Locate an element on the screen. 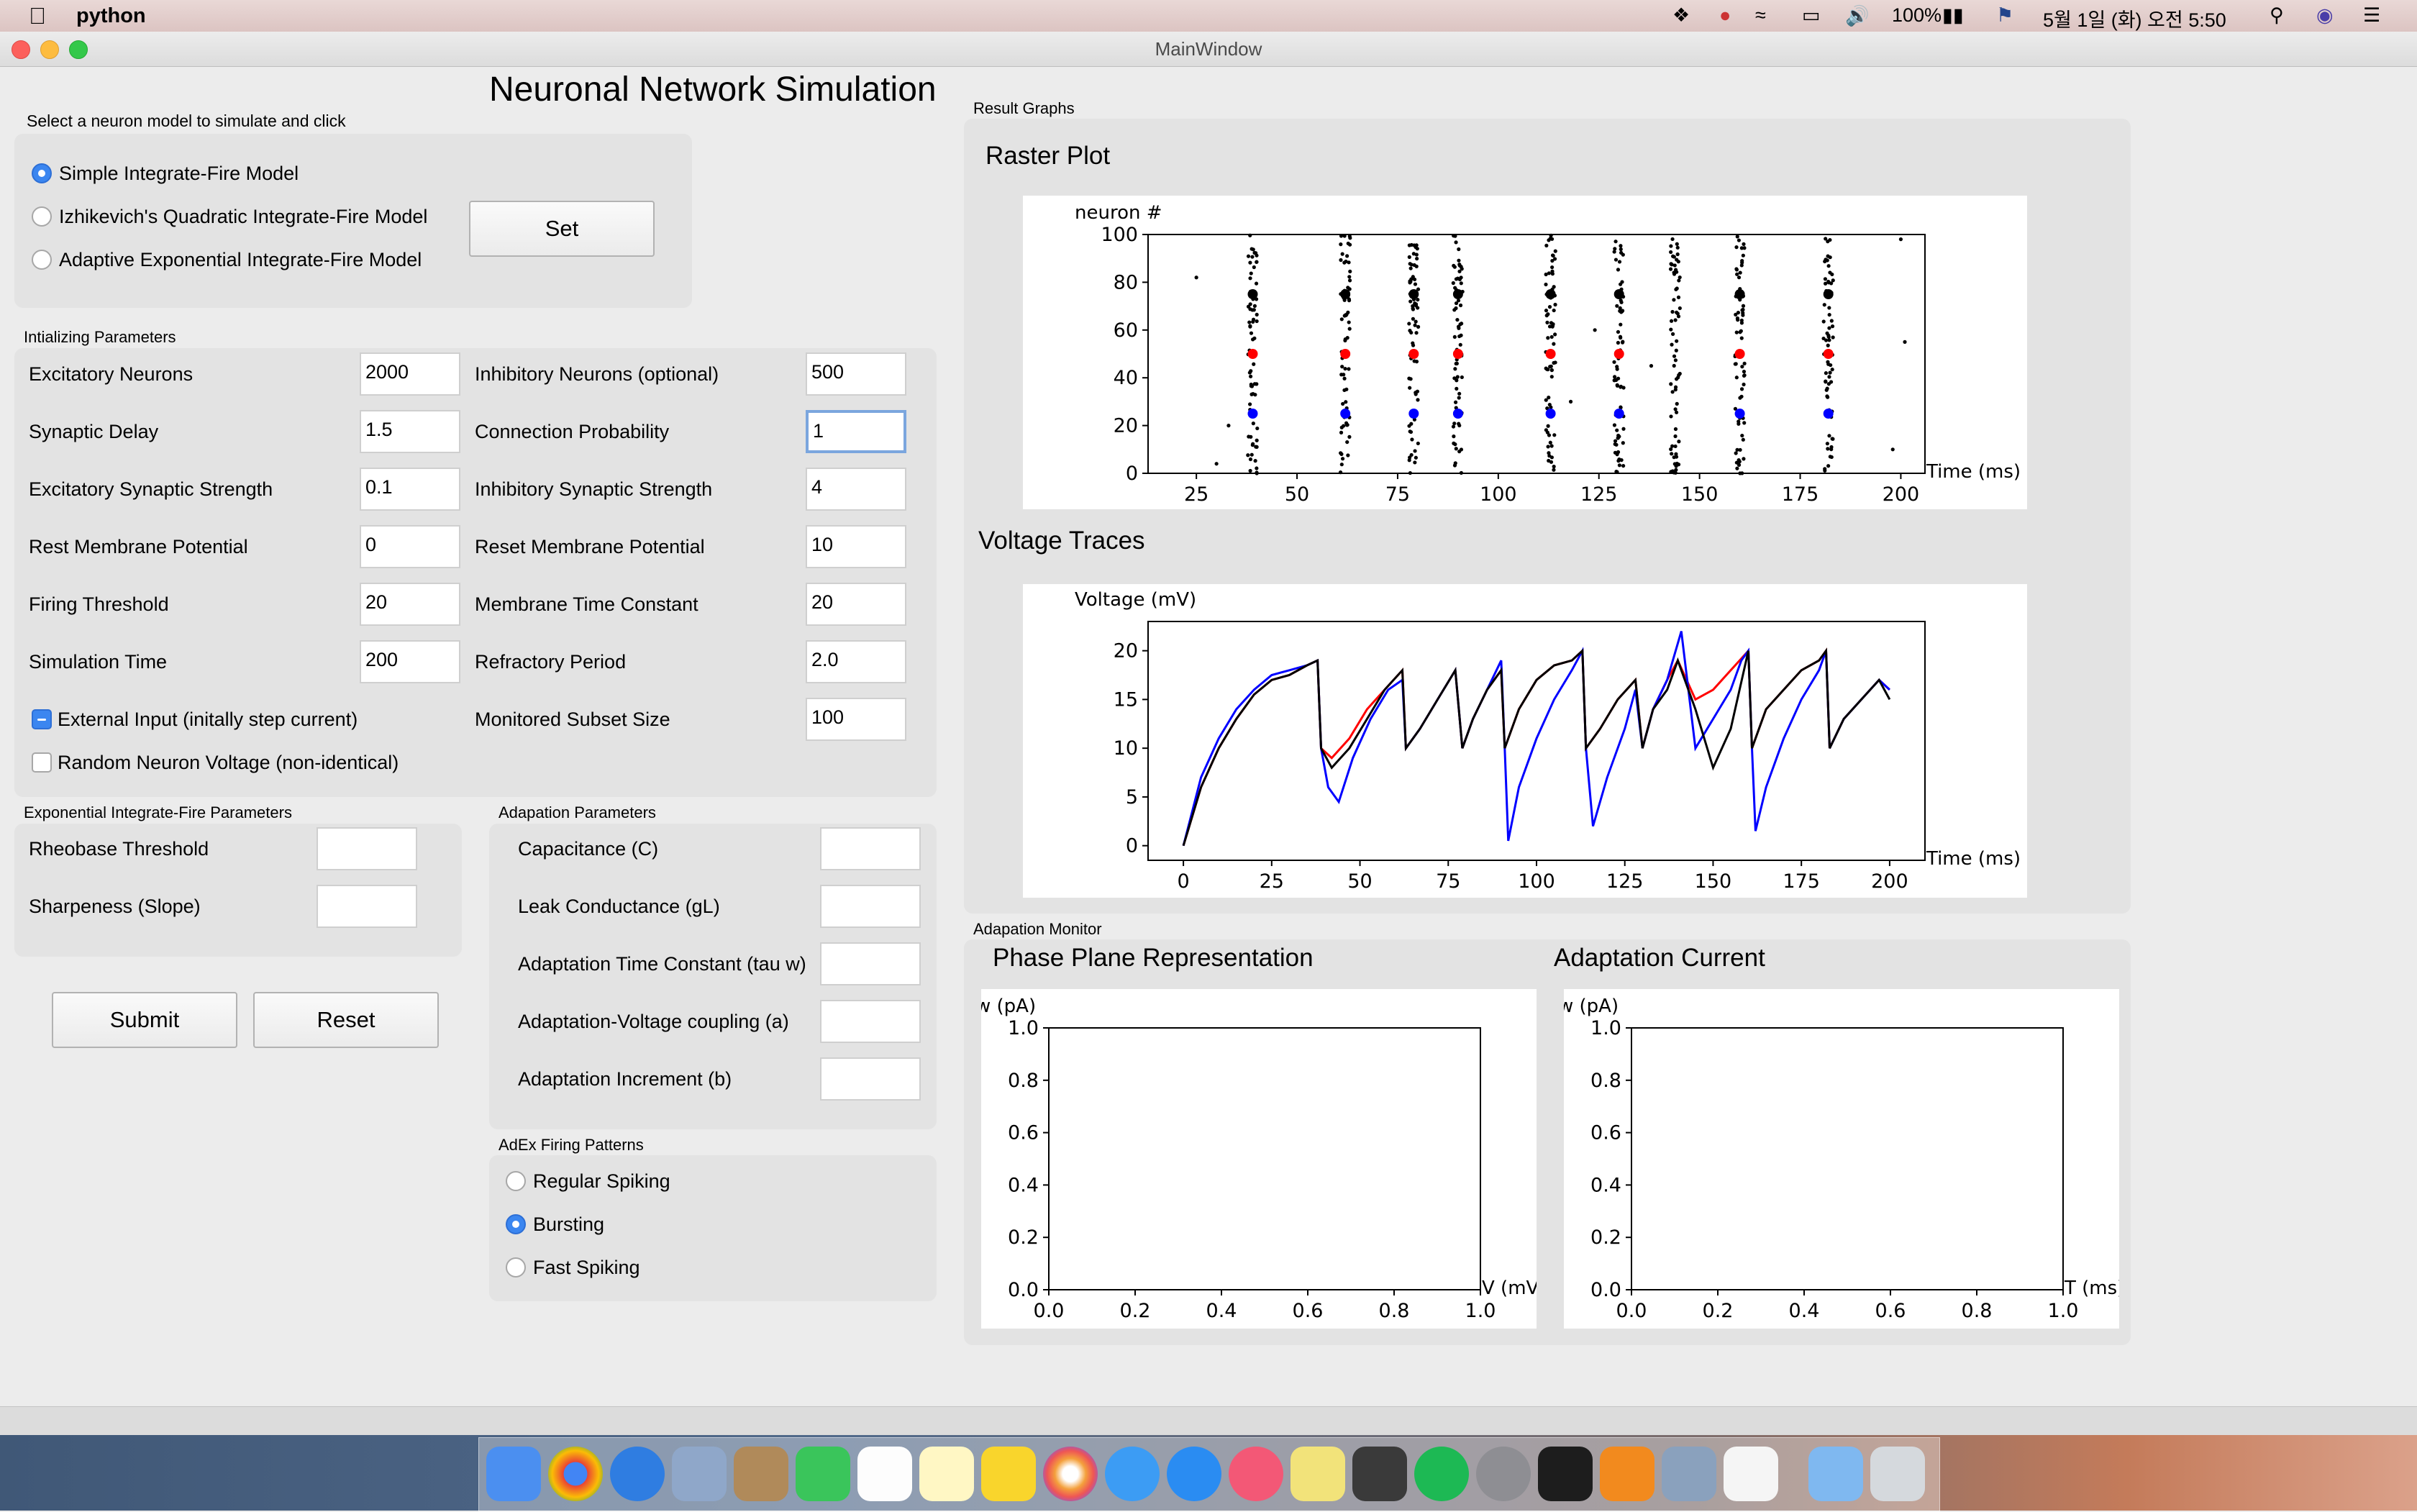  reset-potential-input: 10 is located at coordinates (856, 546).